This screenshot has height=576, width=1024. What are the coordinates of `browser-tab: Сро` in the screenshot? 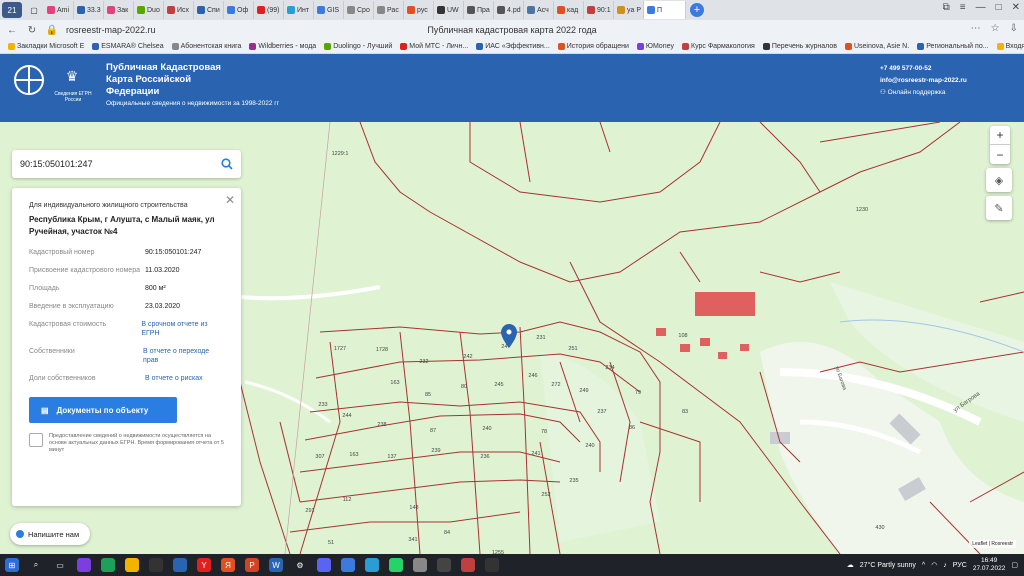 It's located at (359, 10).